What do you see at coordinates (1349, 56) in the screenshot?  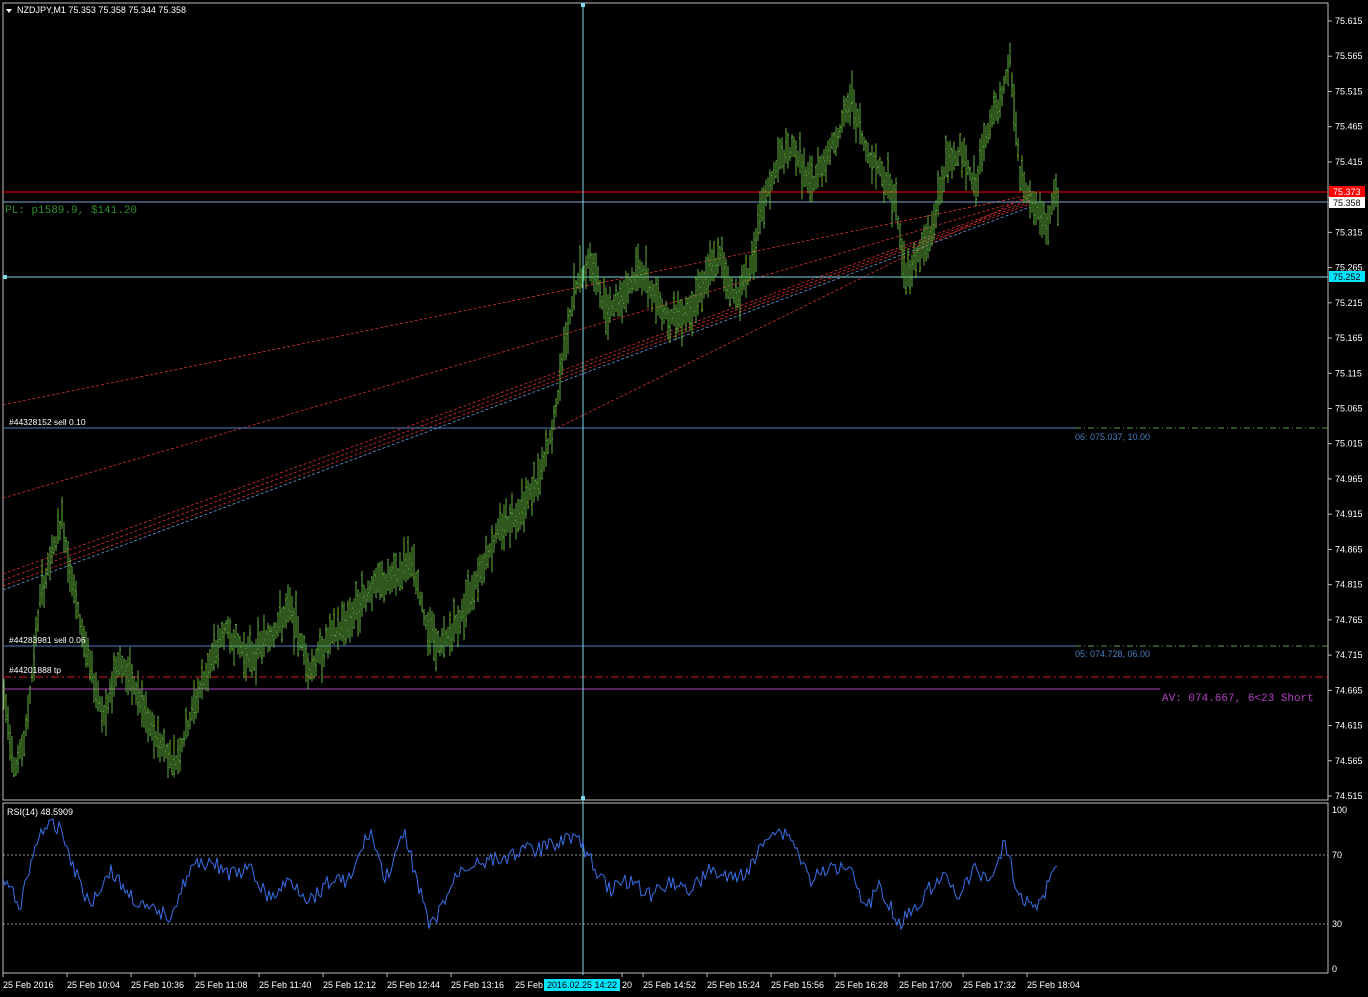 I see `price-tick-label: 75.565` at bounding box center [1349, 56].